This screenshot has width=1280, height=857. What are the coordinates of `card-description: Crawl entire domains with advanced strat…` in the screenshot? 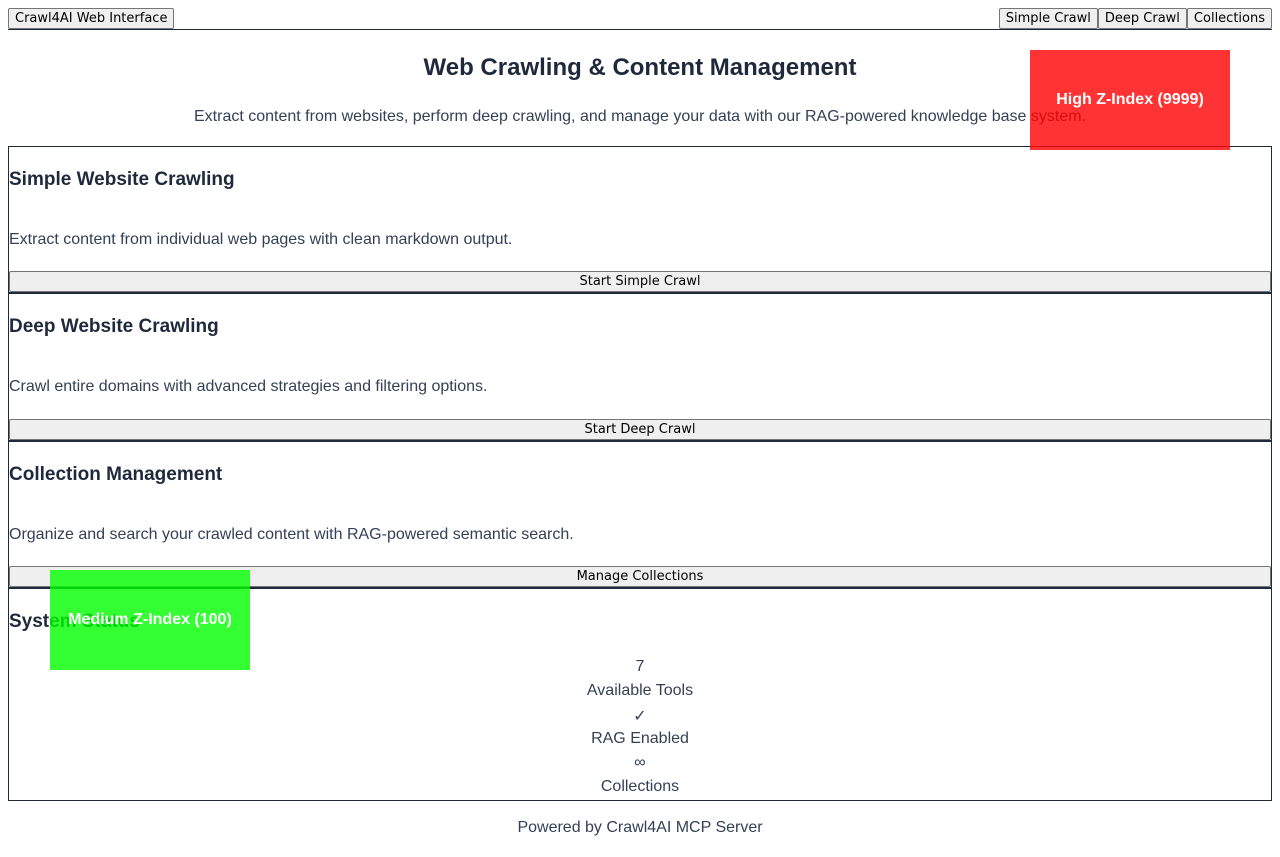 It's located at (248, 386).